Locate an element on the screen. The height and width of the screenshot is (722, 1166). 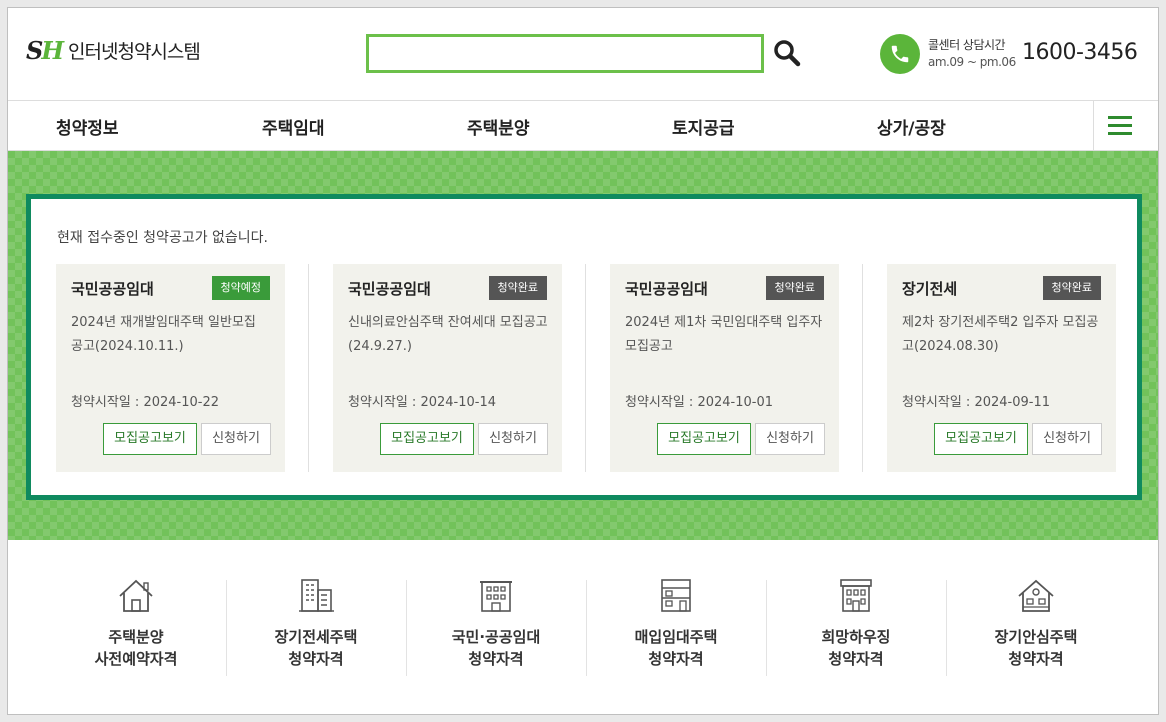
nav-item-store-factory: 상가/공장 is located at coordinates (911, 126).